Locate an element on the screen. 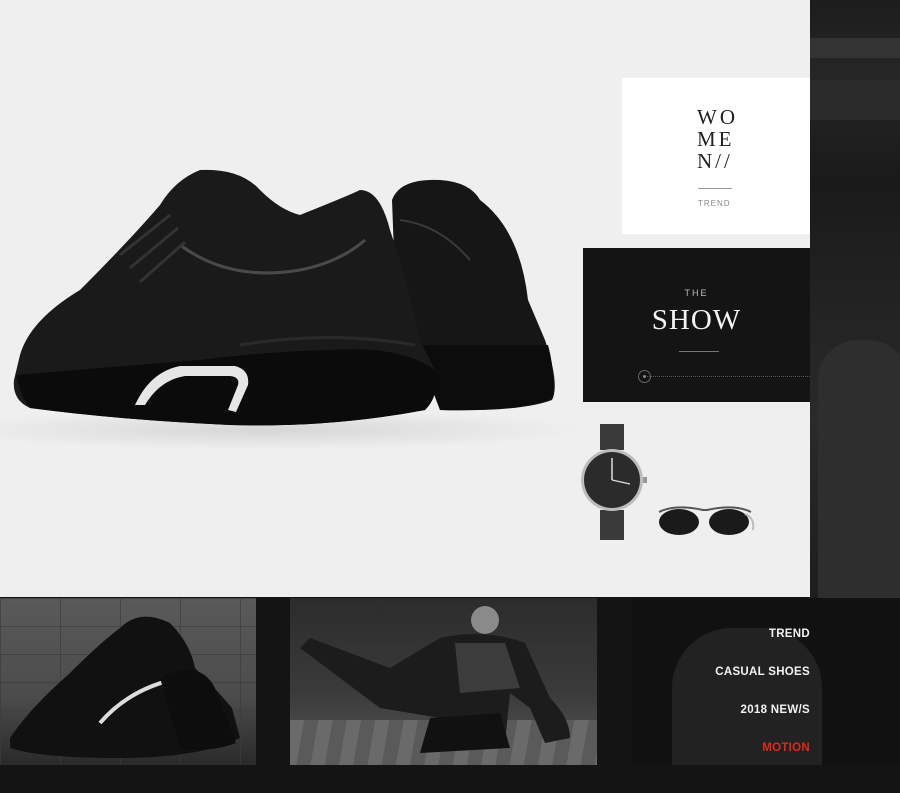  strip-window is located at coordinates (855, 48).